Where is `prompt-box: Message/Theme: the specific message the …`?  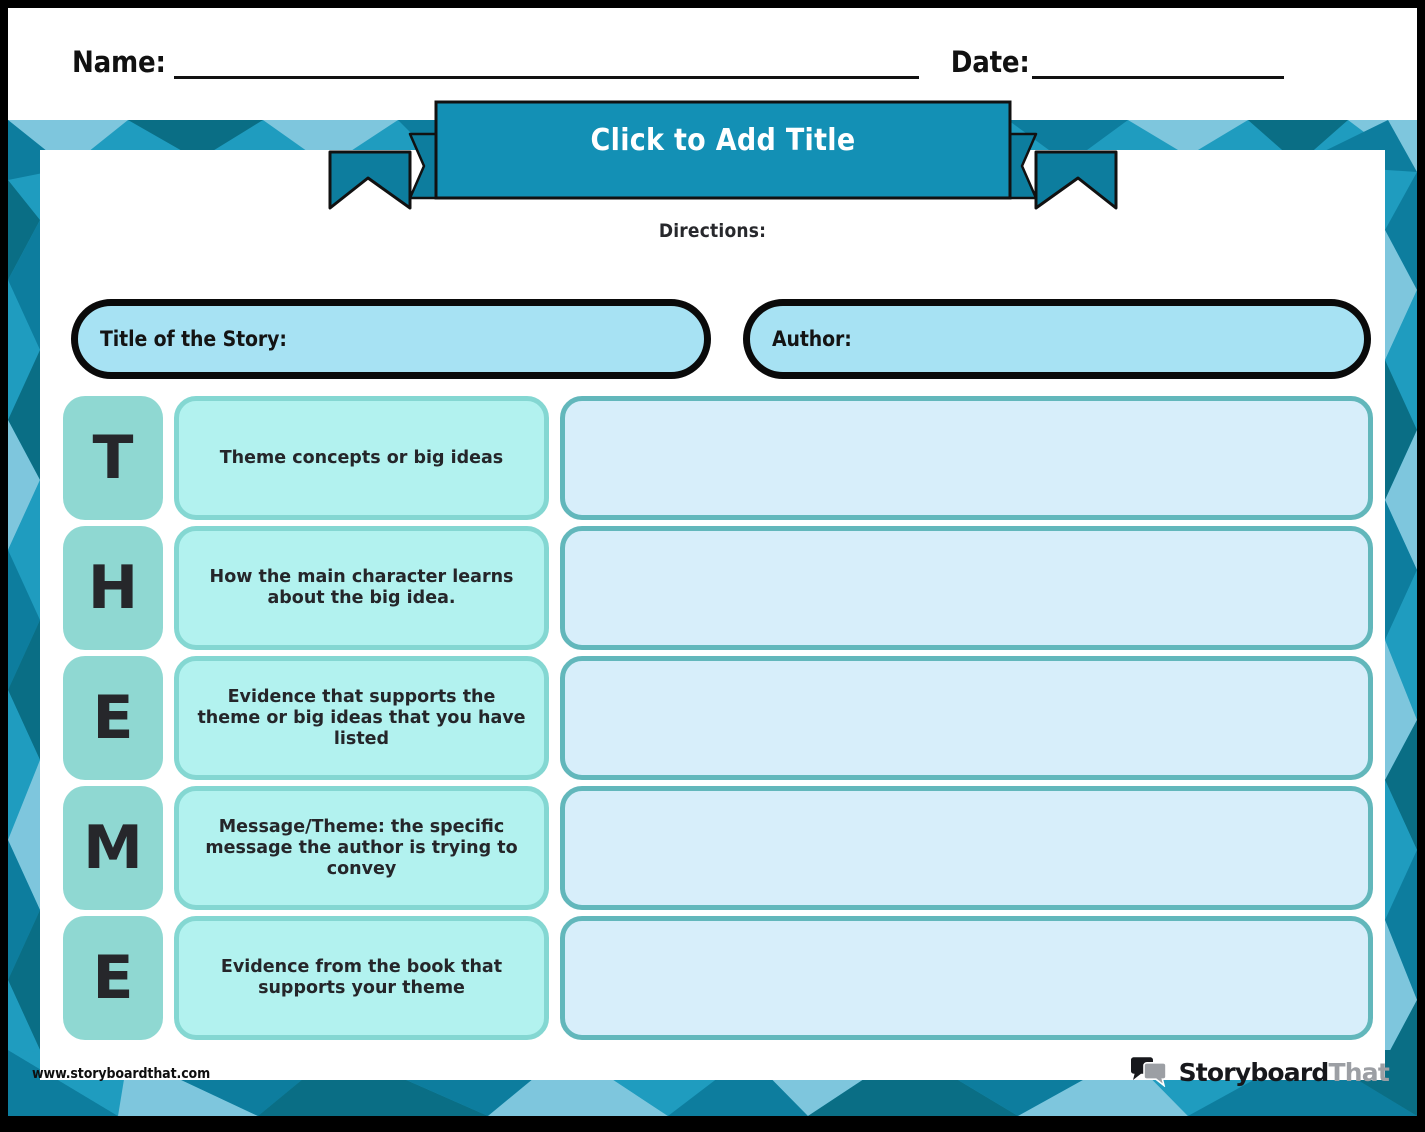
prompt-box: Message/Theme: the specific message the … is located at coordinates (361, 848).